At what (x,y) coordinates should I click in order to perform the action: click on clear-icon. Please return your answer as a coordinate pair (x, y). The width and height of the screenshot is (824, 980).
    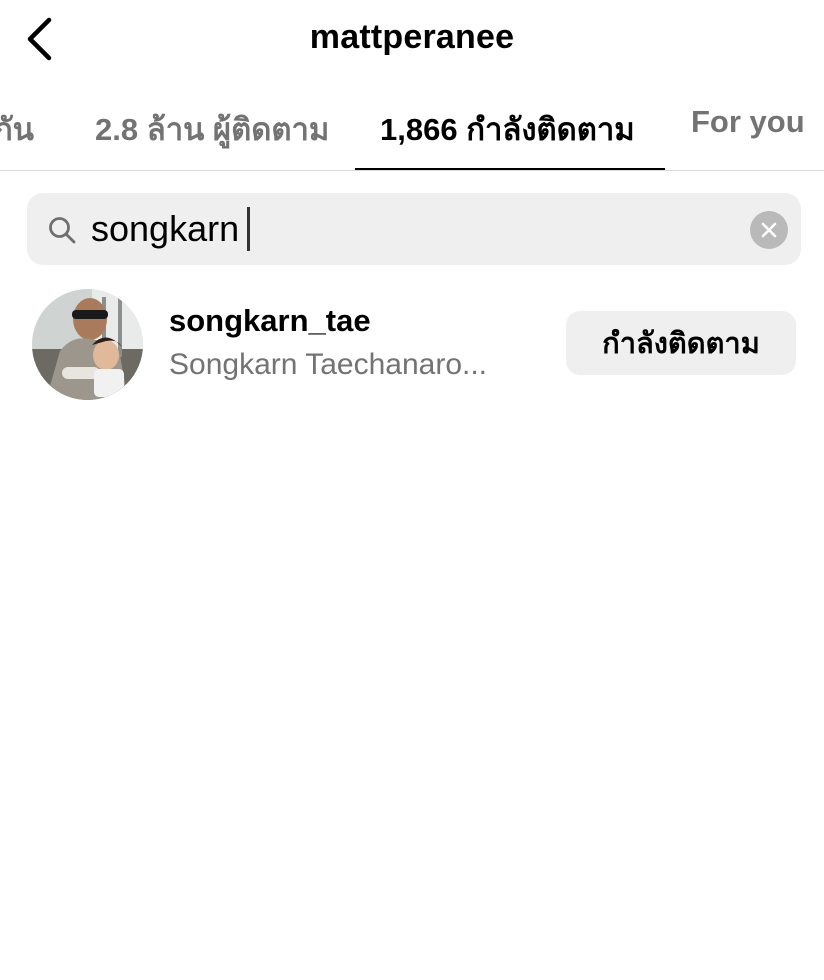
    Looking at the image, I should click on (769, 230).